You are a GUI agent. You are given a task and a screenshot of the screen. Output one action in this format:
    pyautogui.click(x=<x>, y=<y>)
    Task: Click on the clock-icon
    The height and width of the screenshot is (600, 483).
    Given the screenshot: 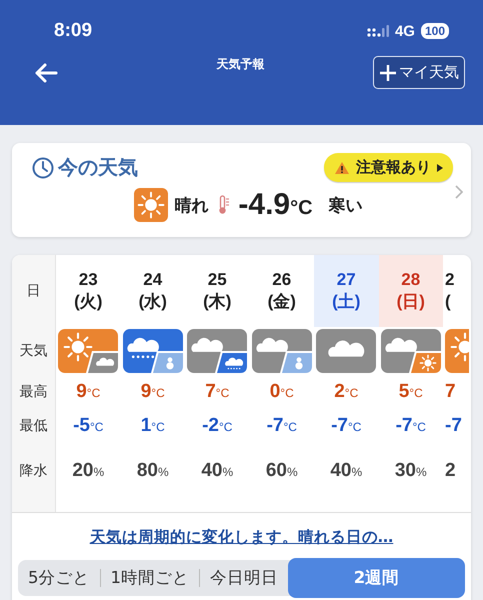 What is the action you would take?
    pyautogui.click(x=43, y=167)
    